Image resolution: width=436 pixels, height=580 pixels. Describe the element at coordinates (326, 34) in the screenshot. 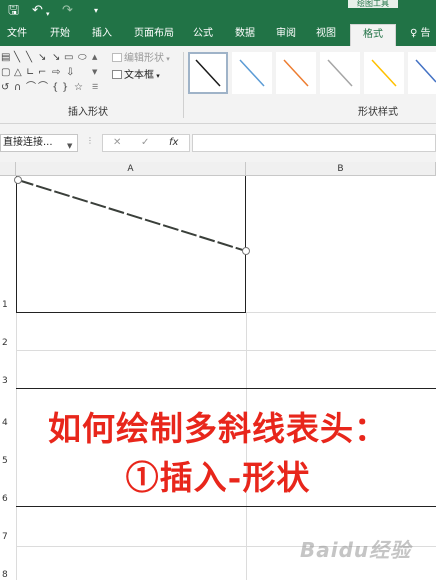

I see `tab-view: 视图` at that location.